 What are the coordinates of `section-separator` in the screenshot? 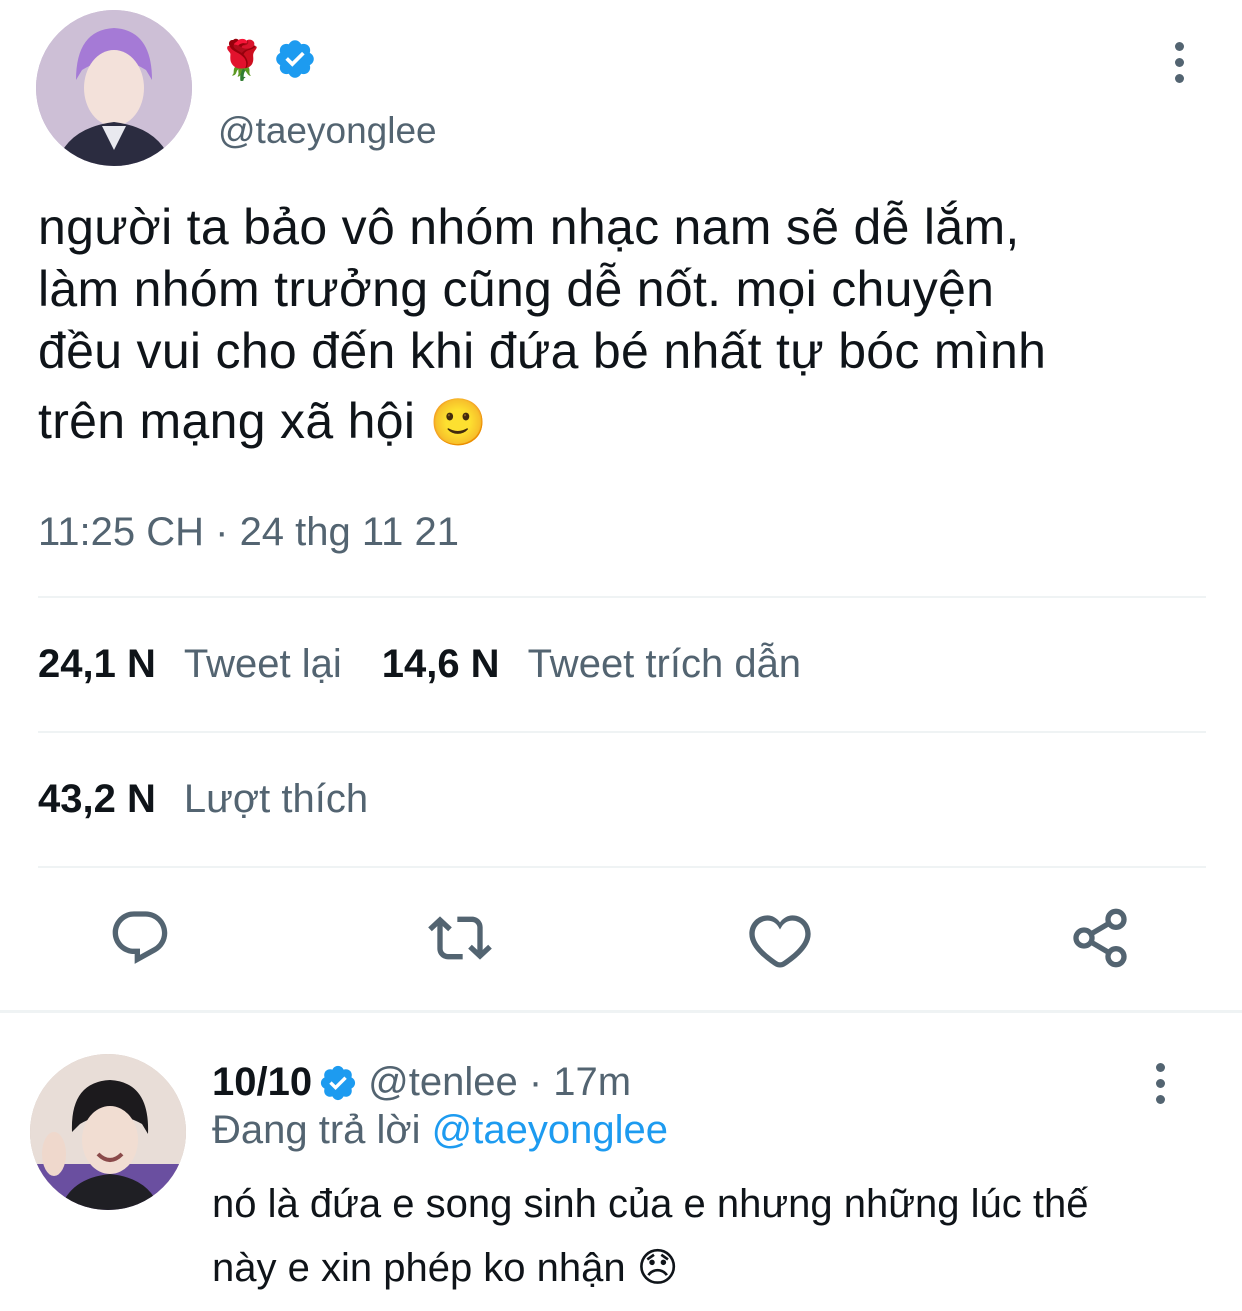 It's located at (621, 1011).